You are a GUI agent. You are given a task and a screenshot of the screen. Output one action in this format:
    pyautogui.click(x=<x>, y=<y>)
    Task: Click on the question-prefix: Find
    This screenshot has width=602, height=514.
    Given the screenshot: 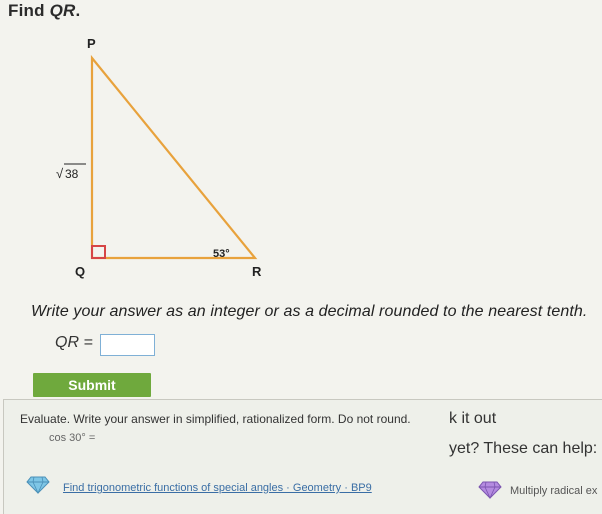 What is the action you would take?
    pyautogui.click(x=29, y=10)
    